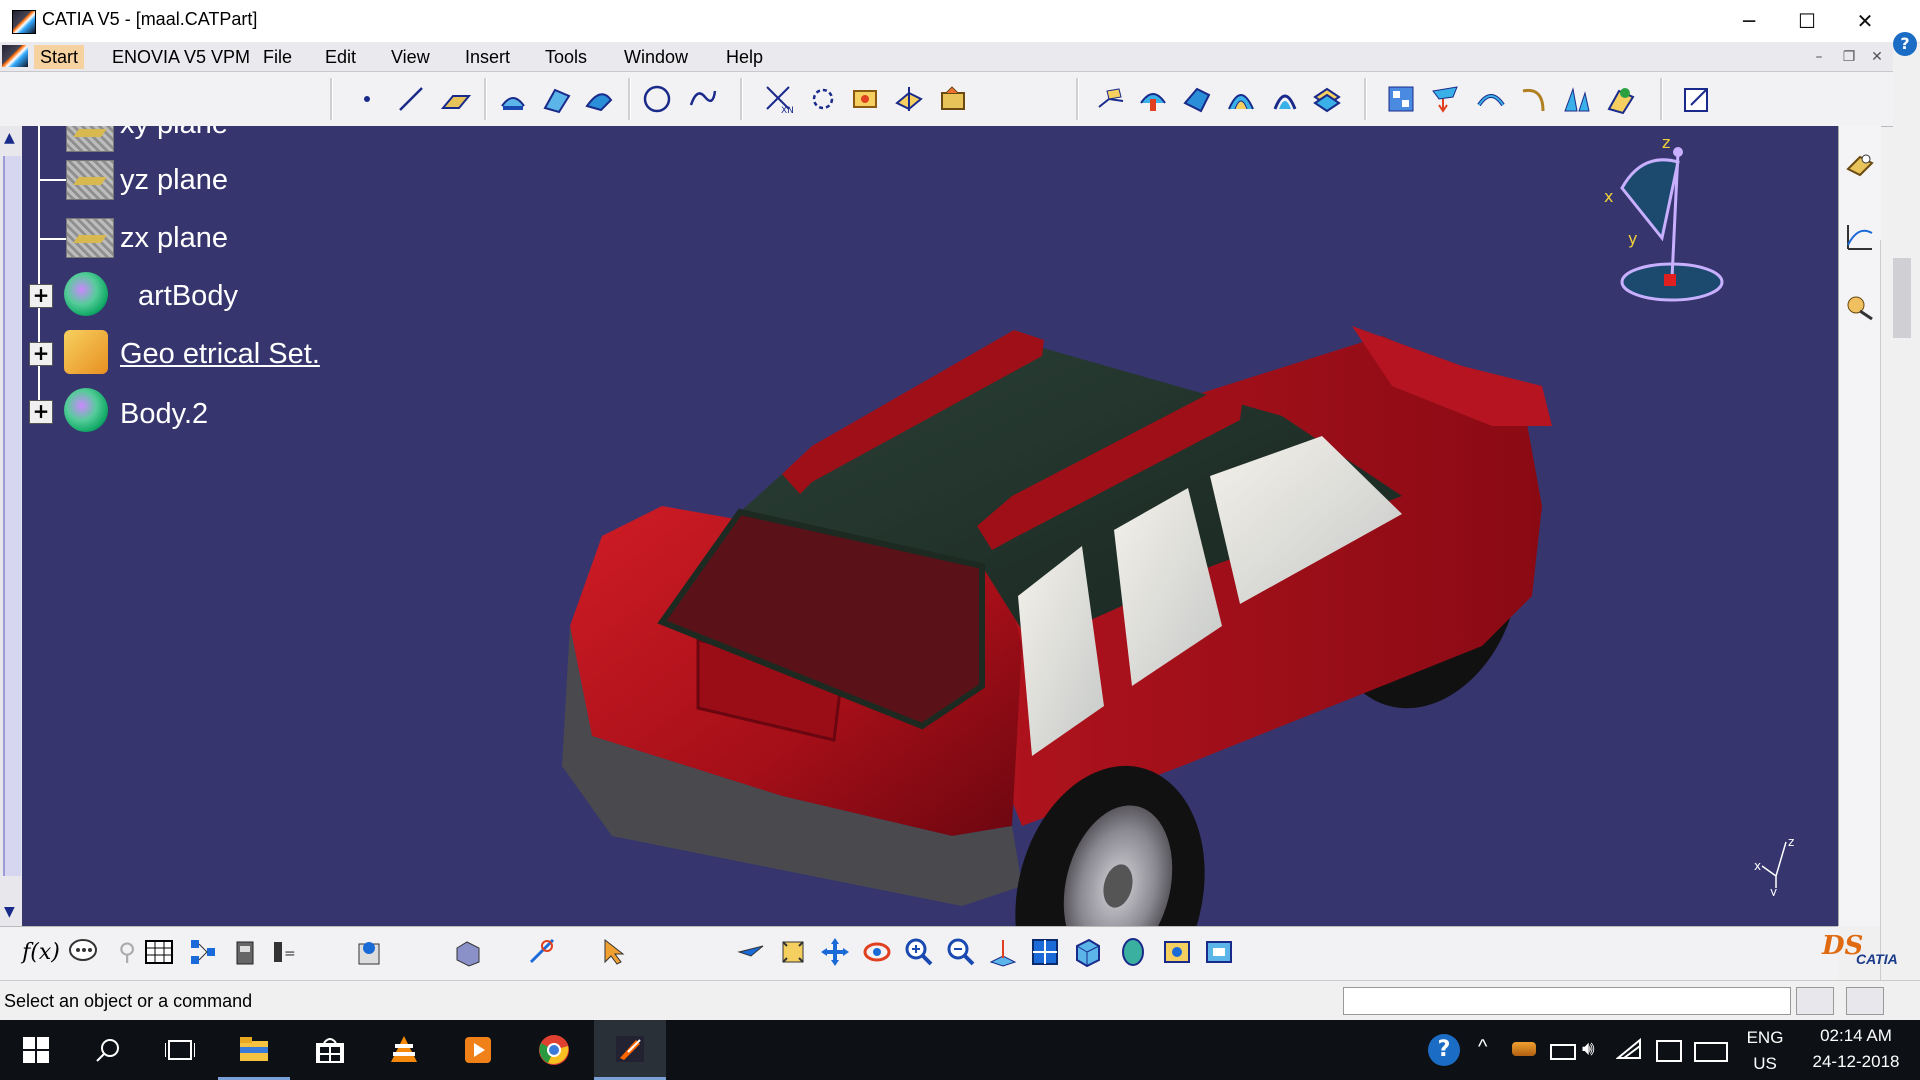 The width and height of the screenshot is (1920, 1080). I want to click on menu-enovia: ENOVIA V5 VPM, so click(181, 57).